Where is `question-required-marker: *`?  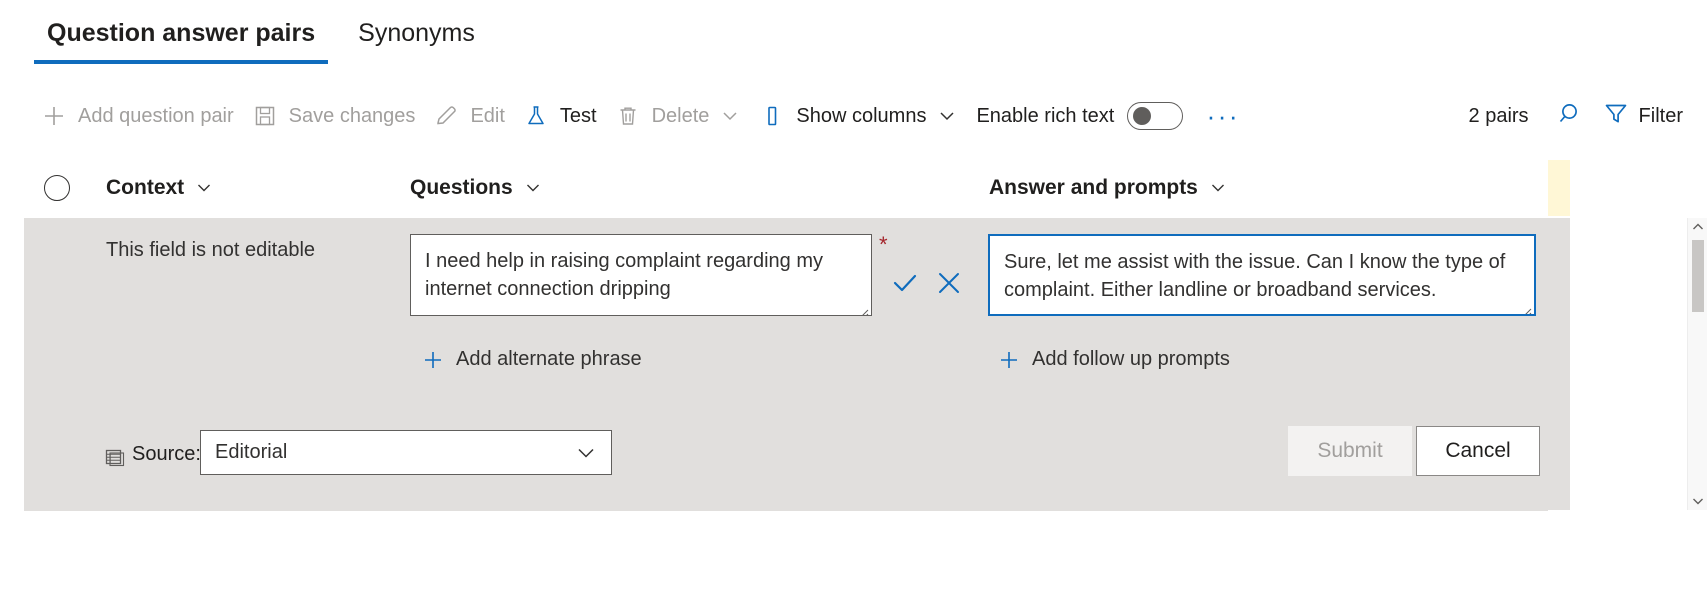
question-required-marker: * is located at coordinates (883, 244).